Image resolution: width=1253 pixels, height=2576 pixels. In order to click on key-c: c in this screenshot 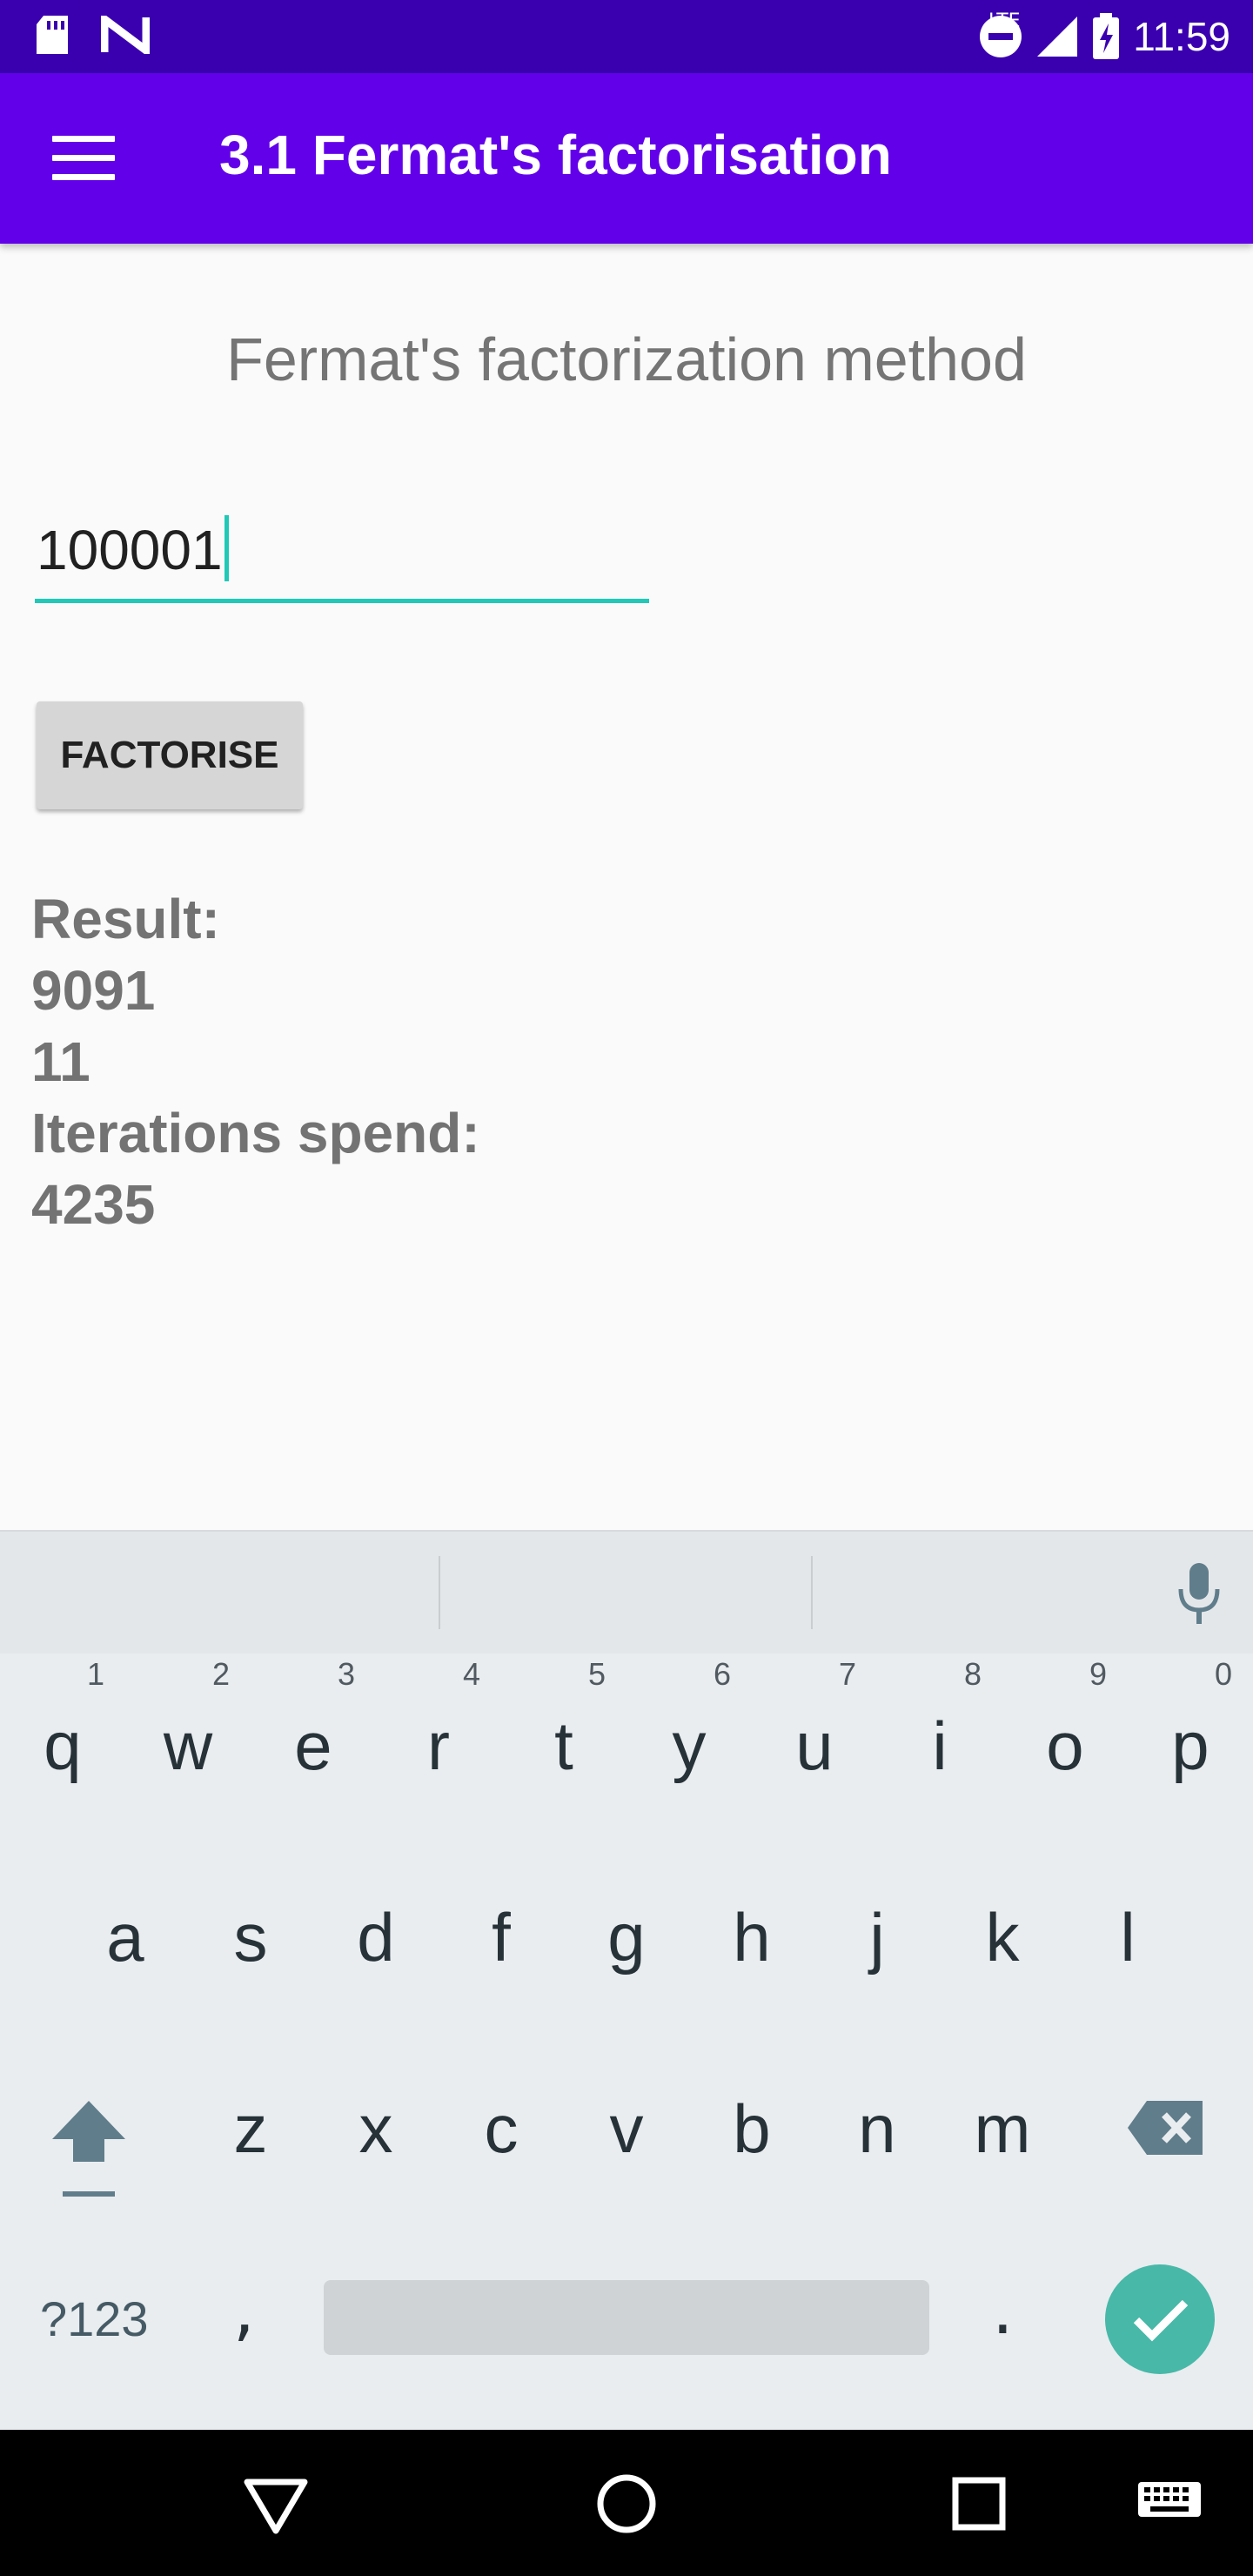, I will do `click(502, 2130)`.